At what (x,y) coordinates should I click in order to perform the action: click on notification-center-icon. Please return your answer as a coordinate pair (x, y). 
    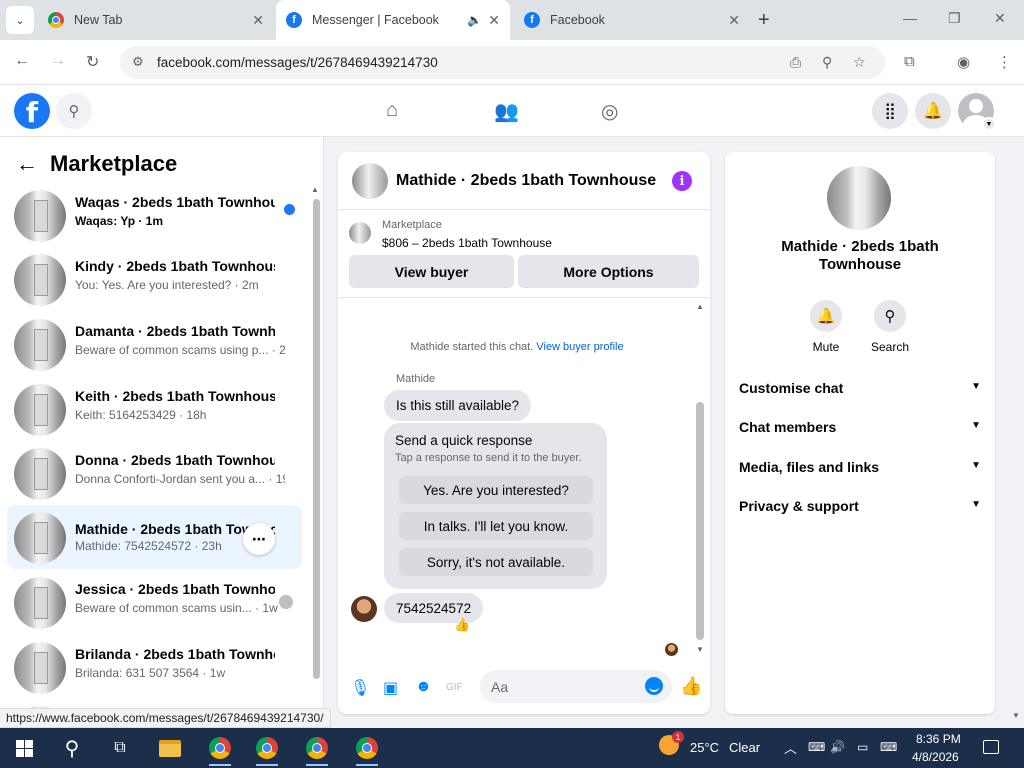
    Looking at the image, I should click on (991, 747).